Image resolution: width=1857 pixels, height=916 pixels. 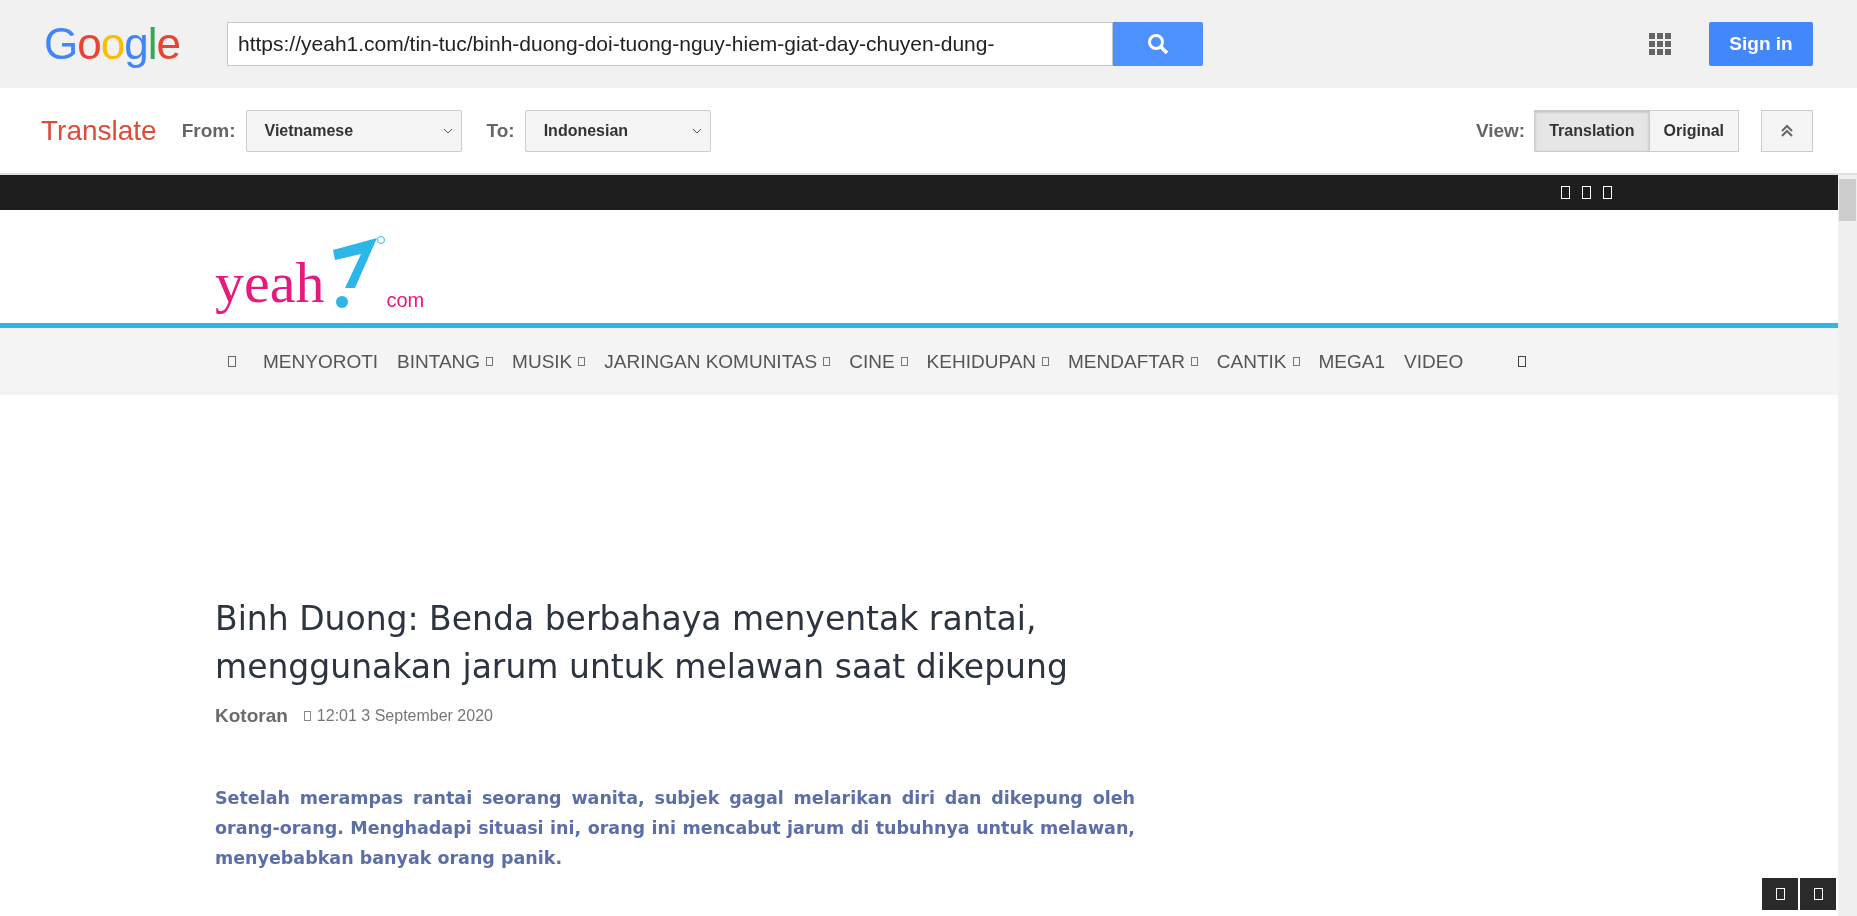 I want to click on article-title: Binh Duong: Benda berbahaya menyentak rantai, menggunakan jarum untuk melawan saat dikepung, so click(x=642, y=643).